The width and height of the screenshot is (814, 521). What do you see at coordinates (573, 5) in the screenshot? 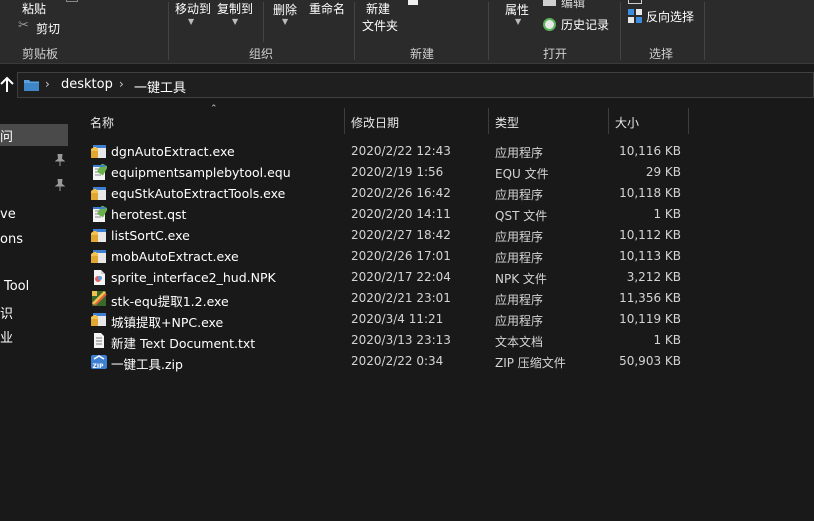
I see `edit-button: 编辑` at bounding box center [573, 5].